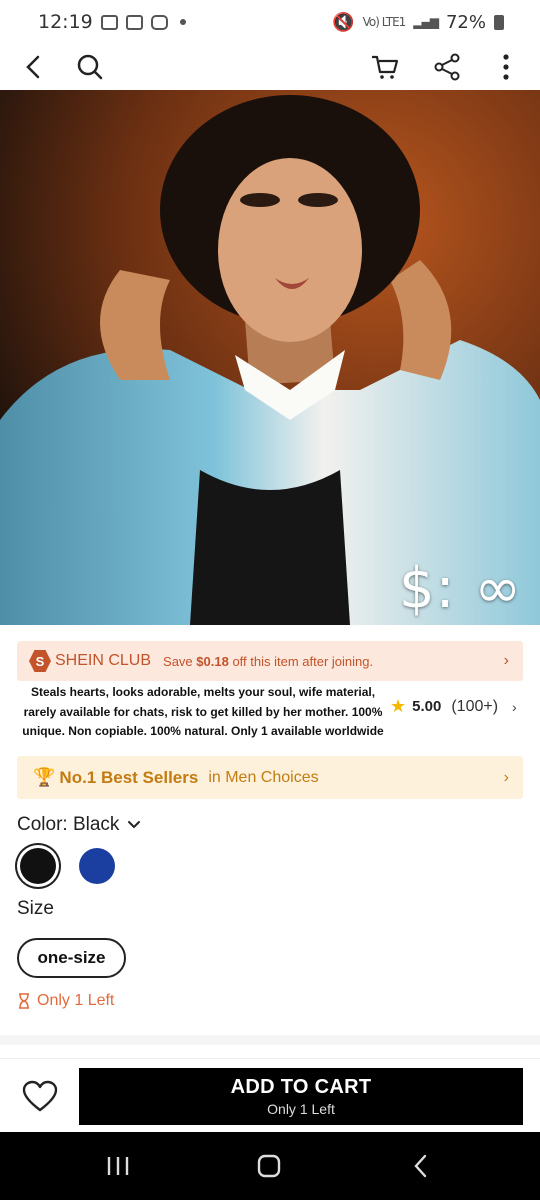  I want to click on best-sellers-banner: 🏆 No.1 Best Sellers in Men Choices ›, so click(270, 777).